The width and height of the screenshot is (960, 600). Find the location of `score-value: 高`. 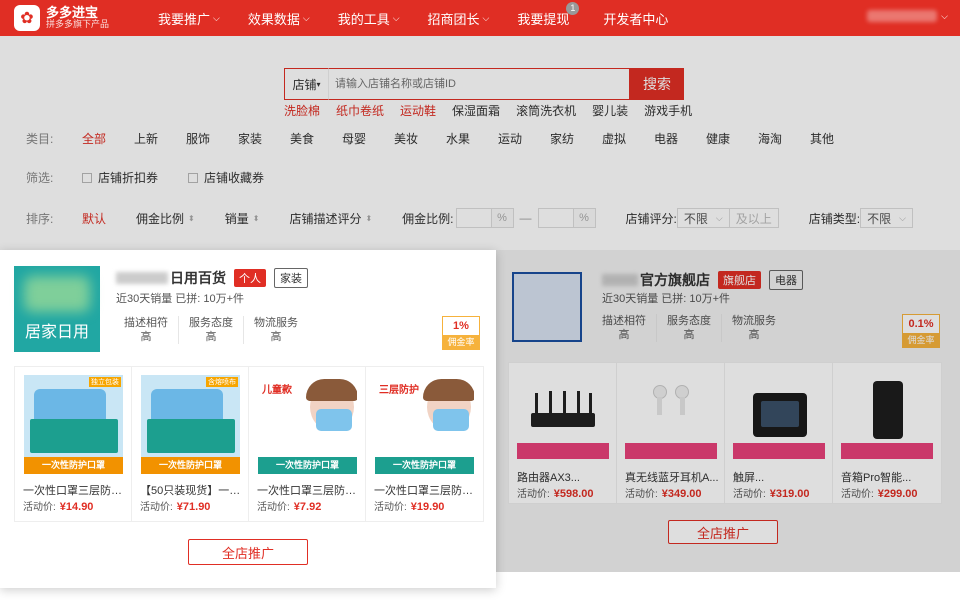

score-value: 高 is located at coordinates (211, 337).